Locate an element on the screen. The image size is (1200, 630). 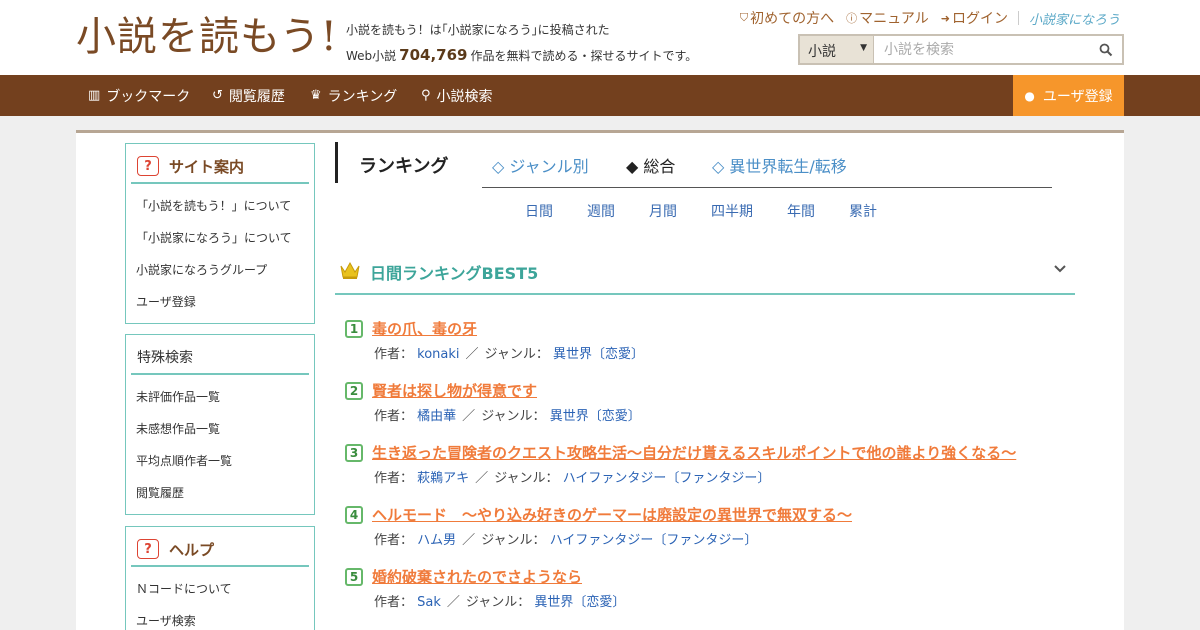
nav-ranking: ♛ ランキング is located at coordinates (353, 95).